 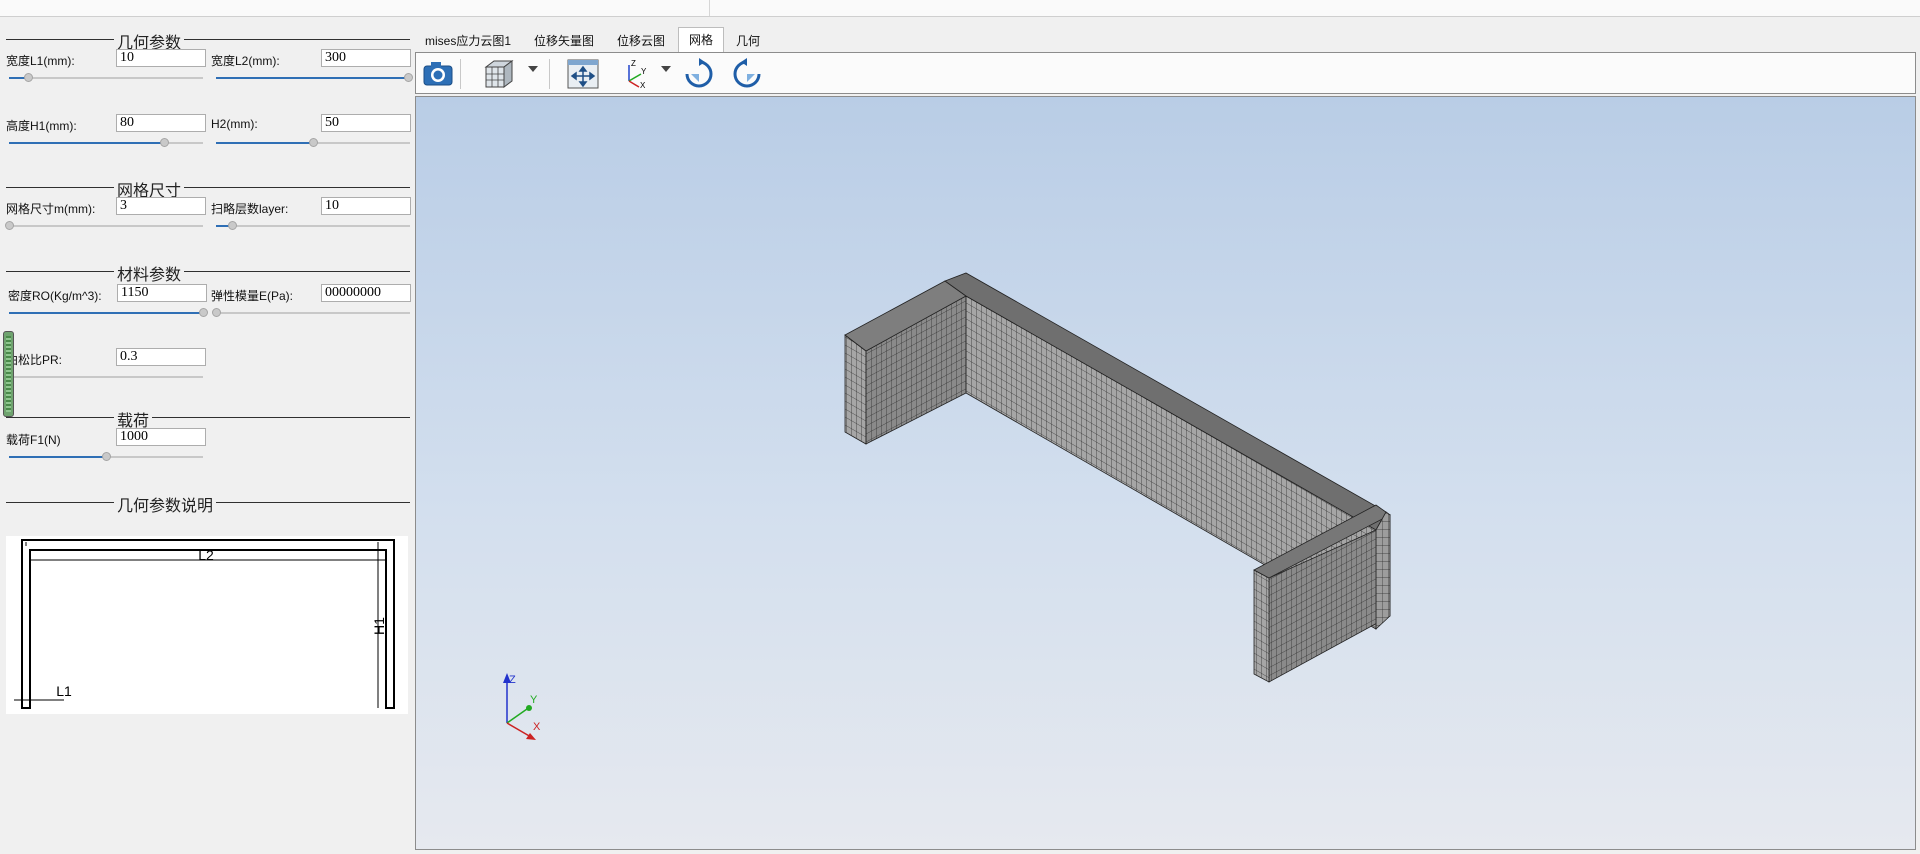 I want to click on height-h2-input: 50, so click(x=366, y=123).